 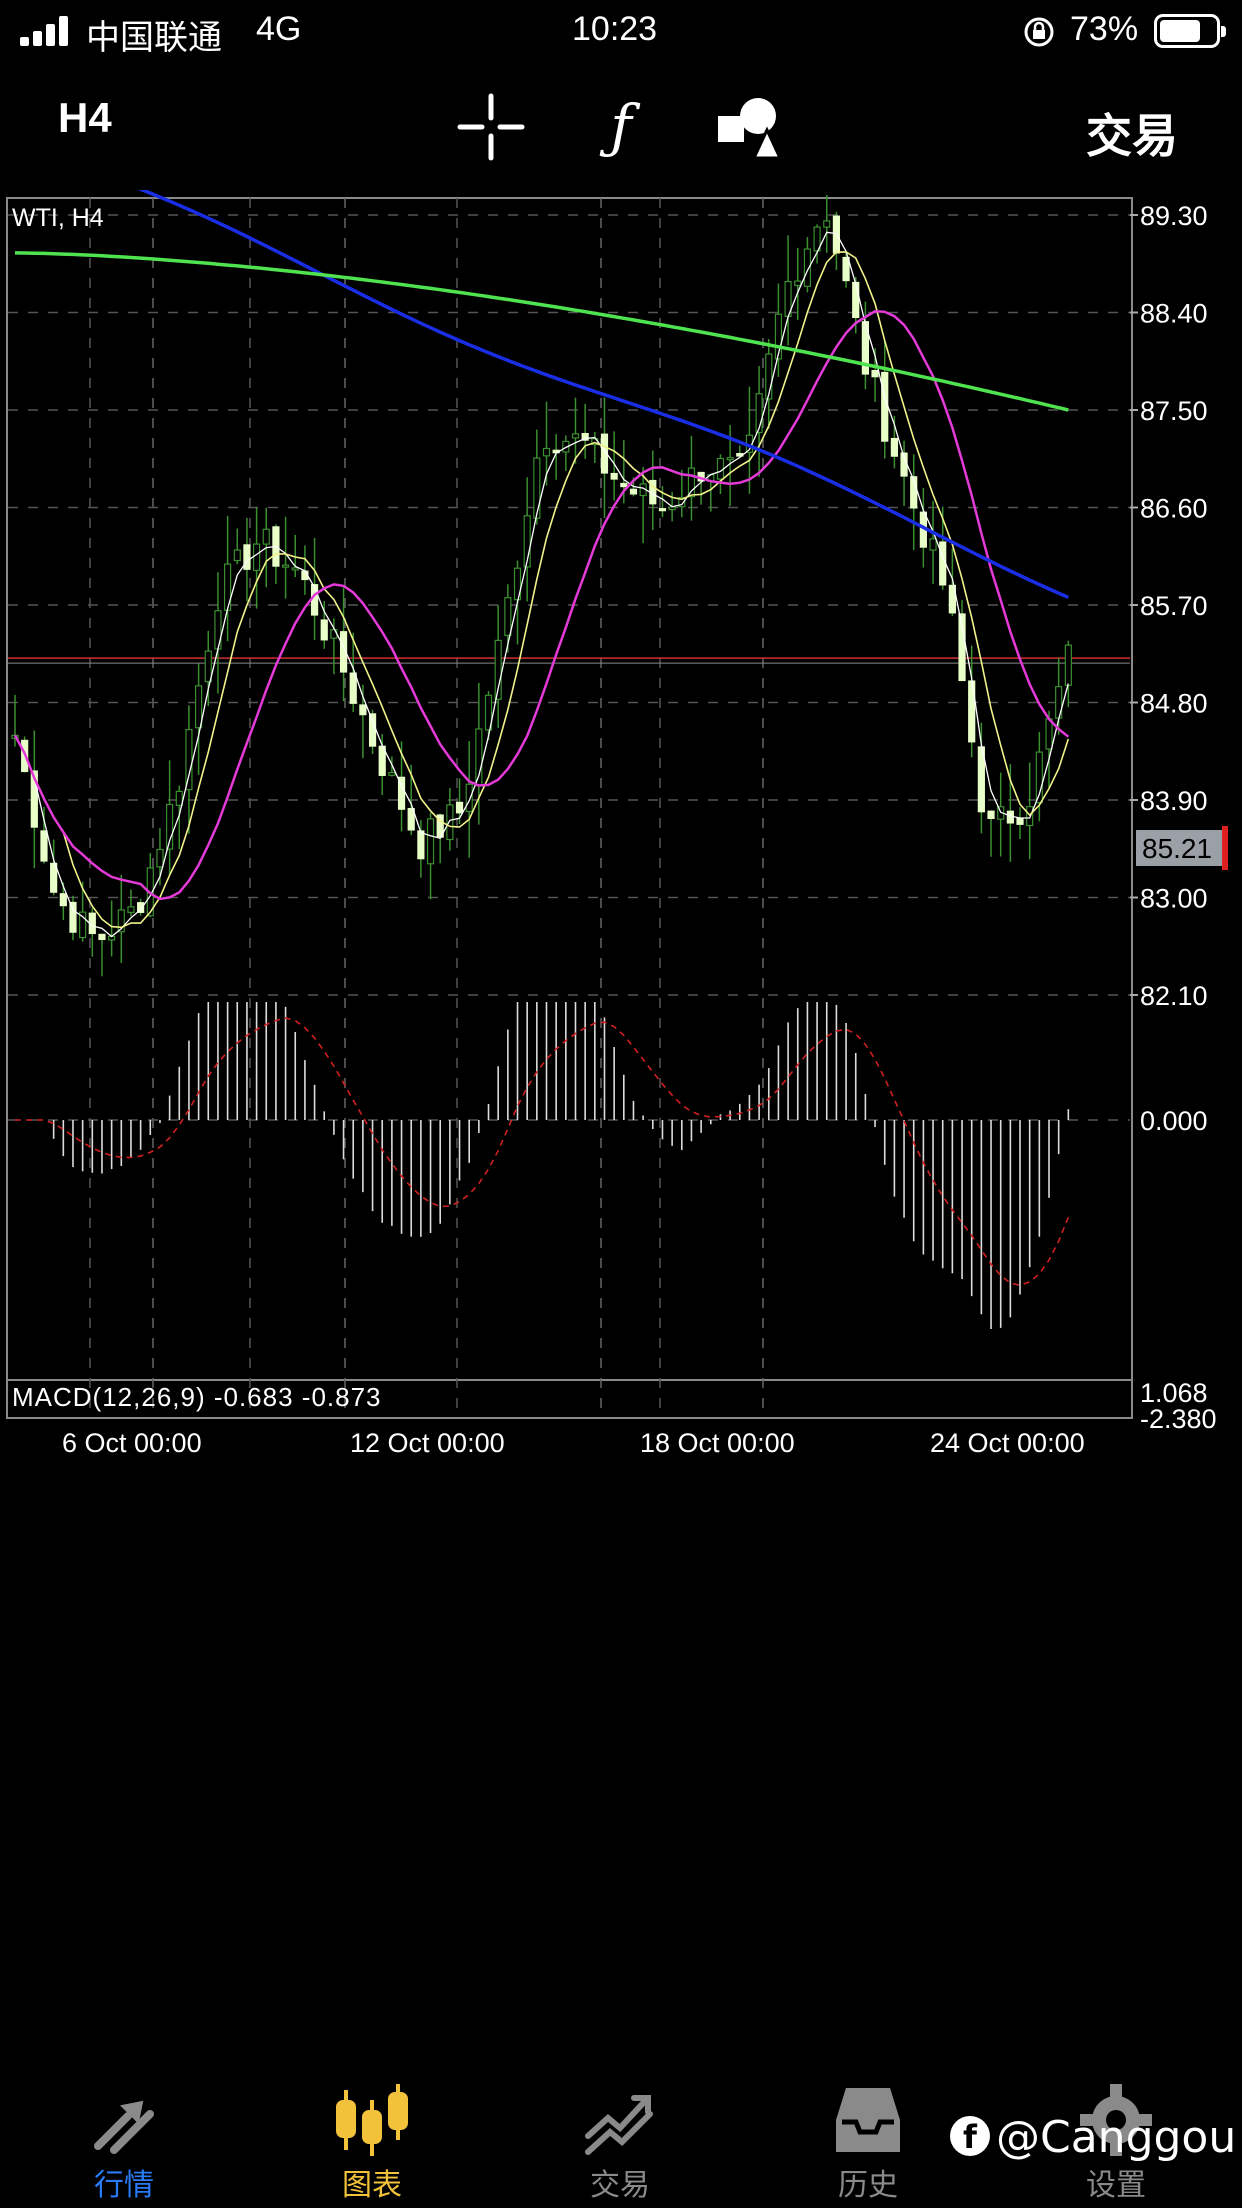 I want to click on macd-axis: 1.0680.000-2.380, so click(x=1178, y=1270).